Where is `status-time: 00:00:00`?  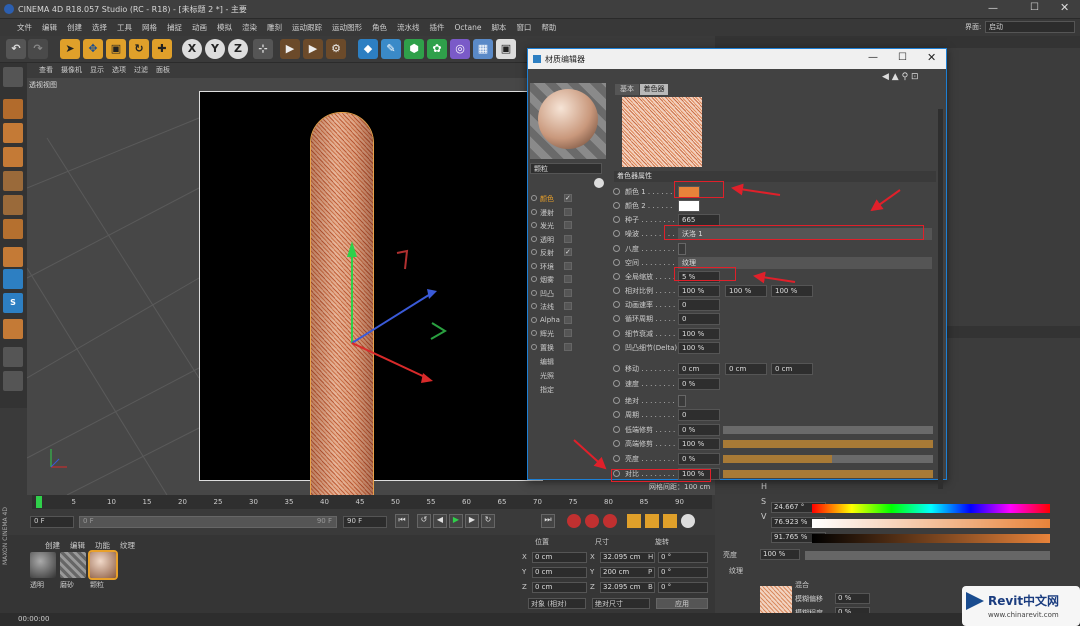
status-time: 00:00:00 is located at coordinates (34, 619).